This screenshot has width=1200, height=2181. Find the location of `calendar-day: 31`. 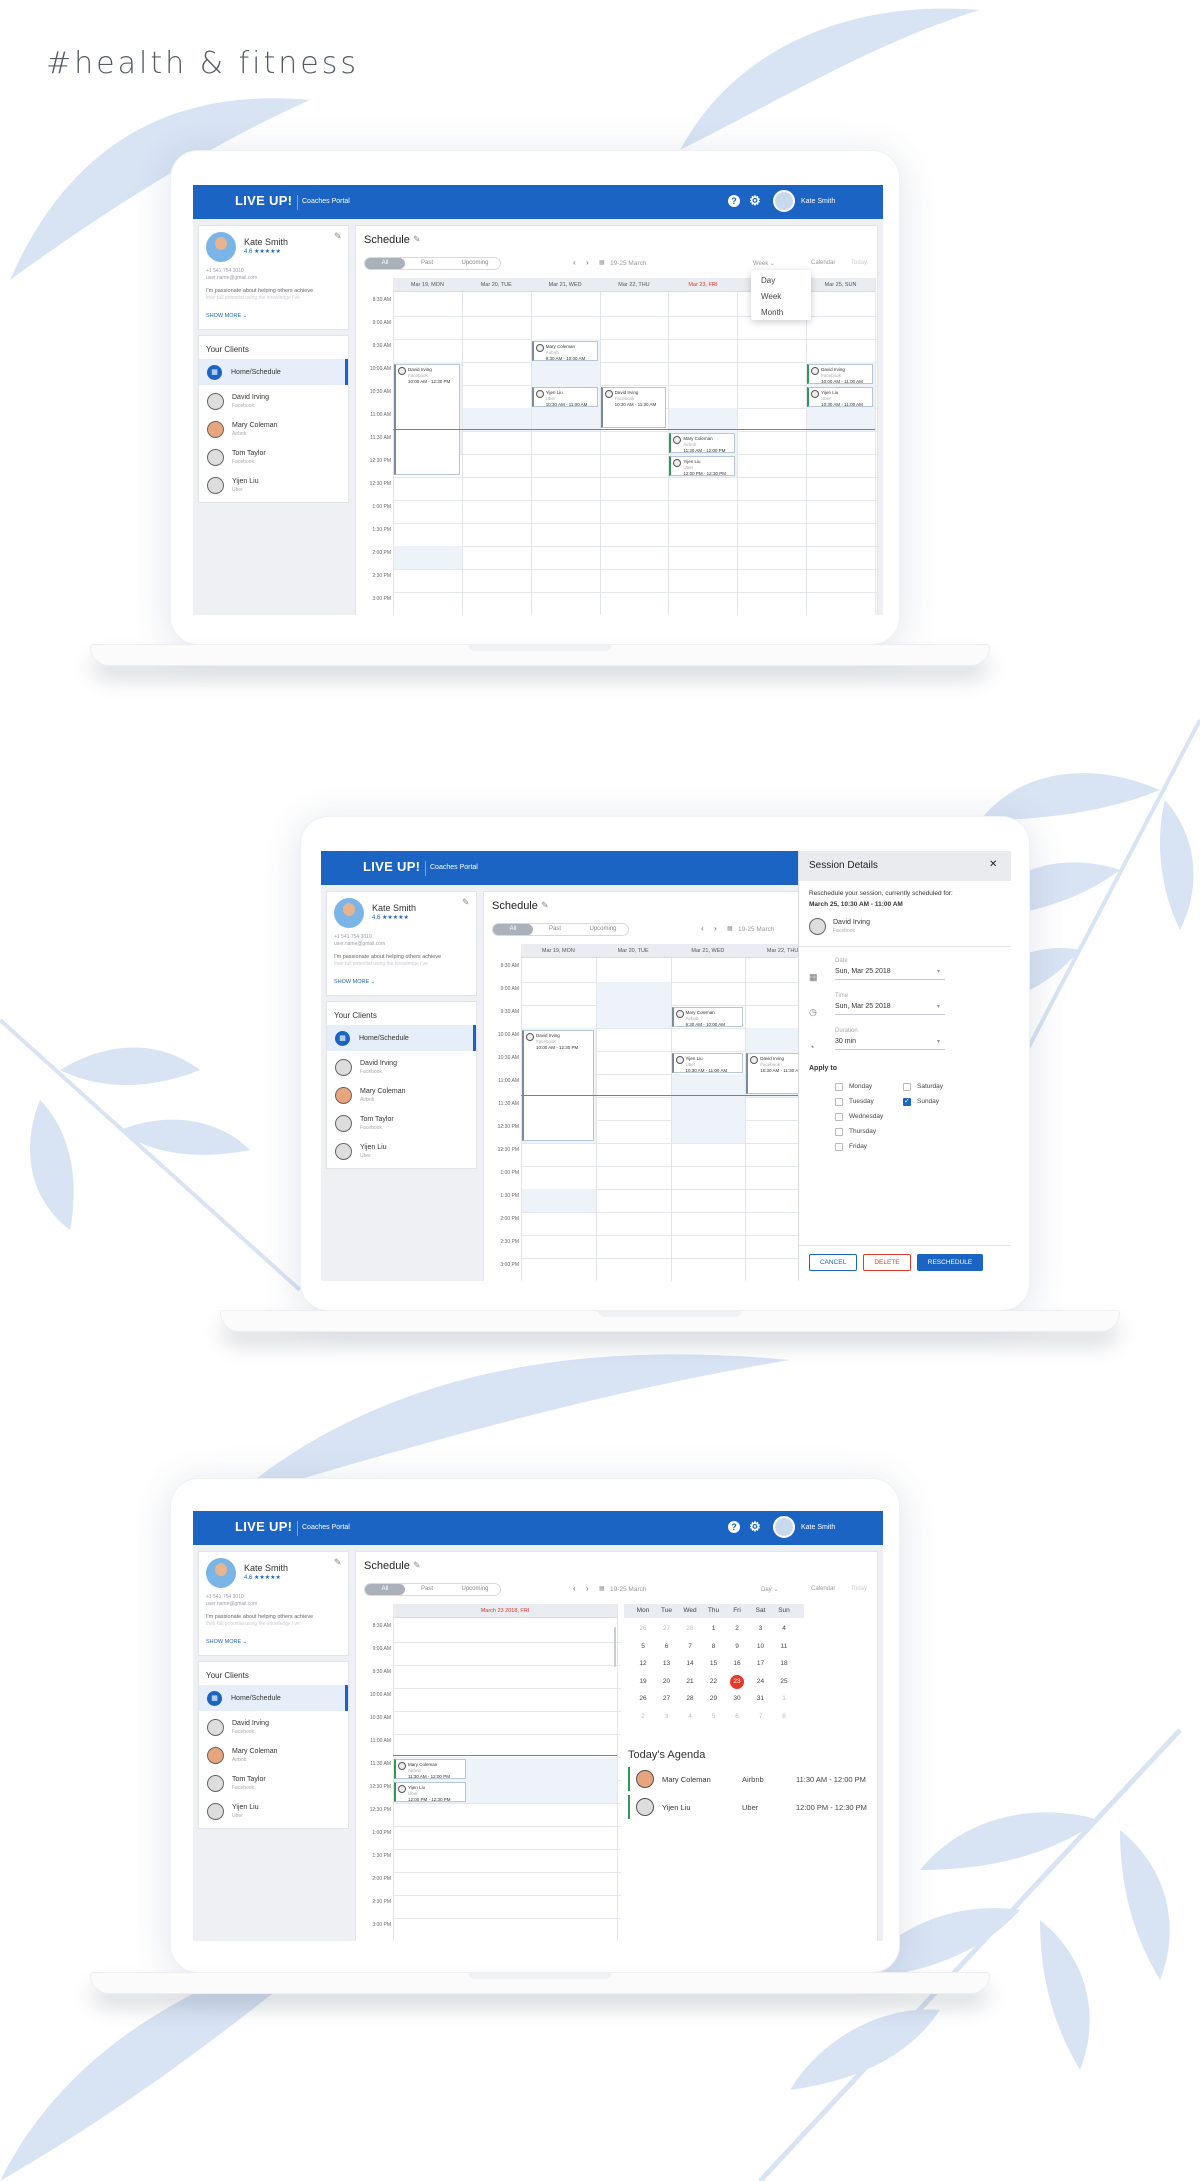

calendar-day: 31 is located at coordinates (761, 1699).